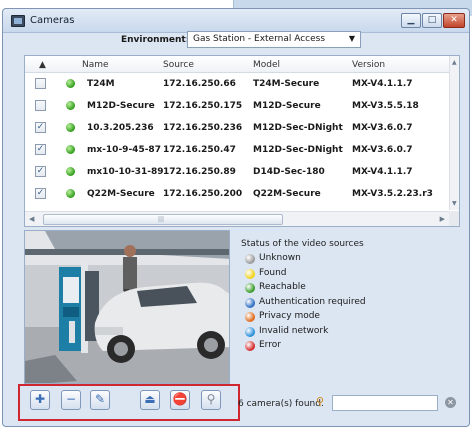 This screenshot has width=472, height=429. Describe the element at coordinates (432, 20) in the screenshot. I see `maximize-button: □` at that location.